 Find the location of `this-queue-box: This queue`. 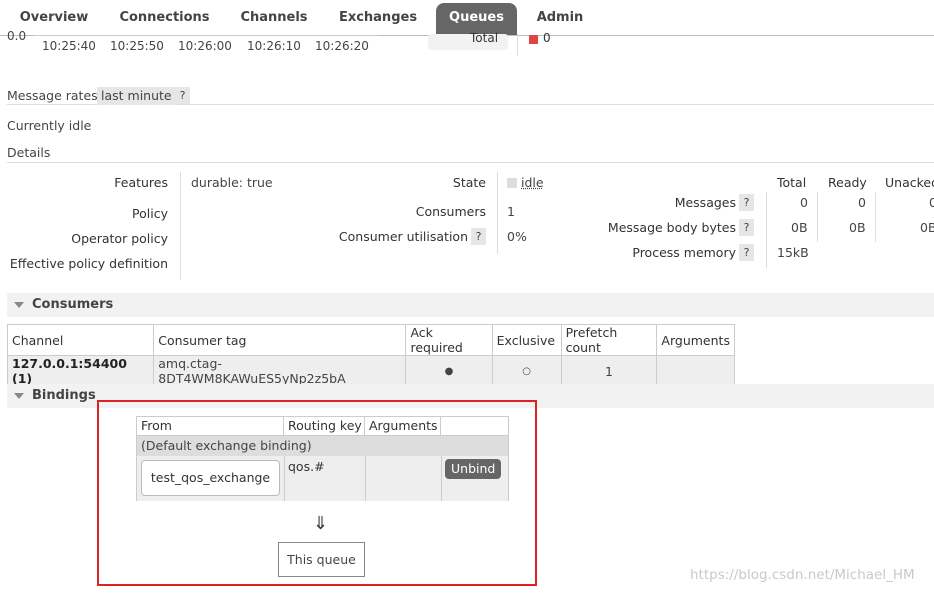

this-queue-box: This queue is located at coordinates (321, 559).